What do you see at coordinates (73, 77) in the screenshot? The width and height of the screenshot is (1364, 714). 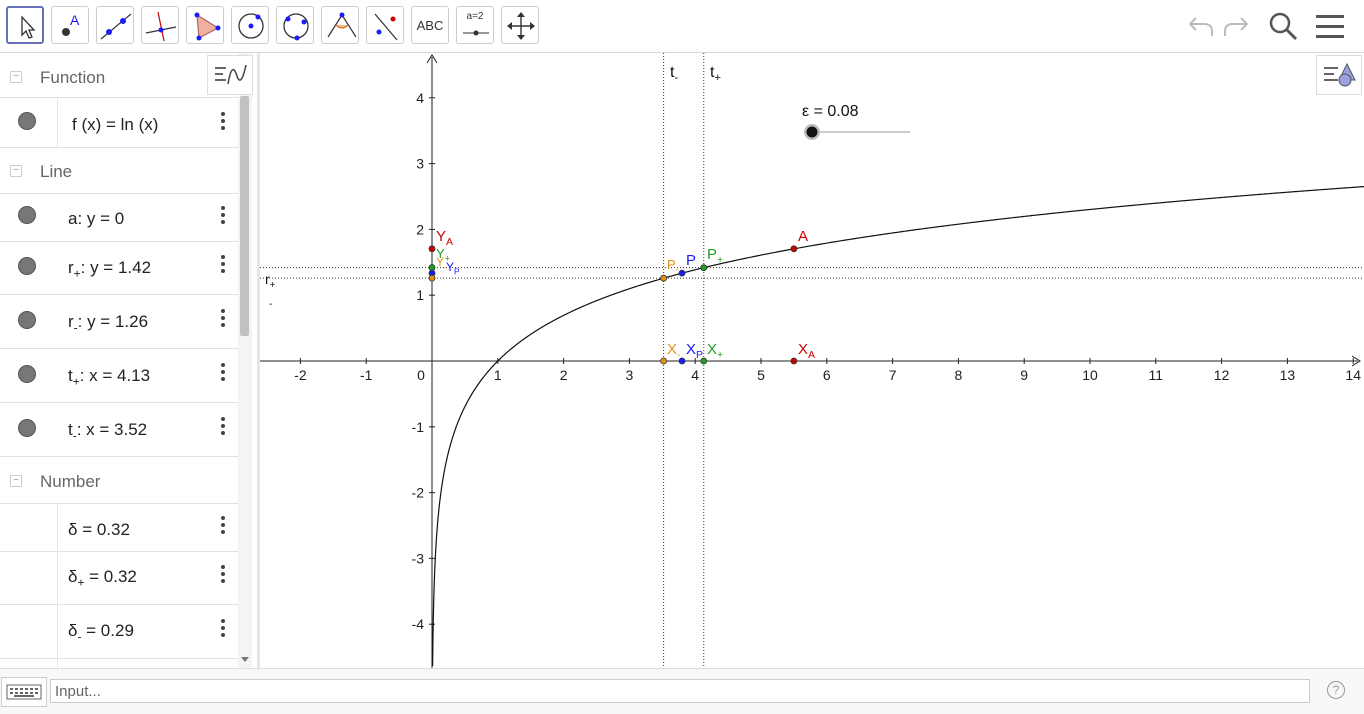 I see `section-title: Function` at bounding box center [73, 77].